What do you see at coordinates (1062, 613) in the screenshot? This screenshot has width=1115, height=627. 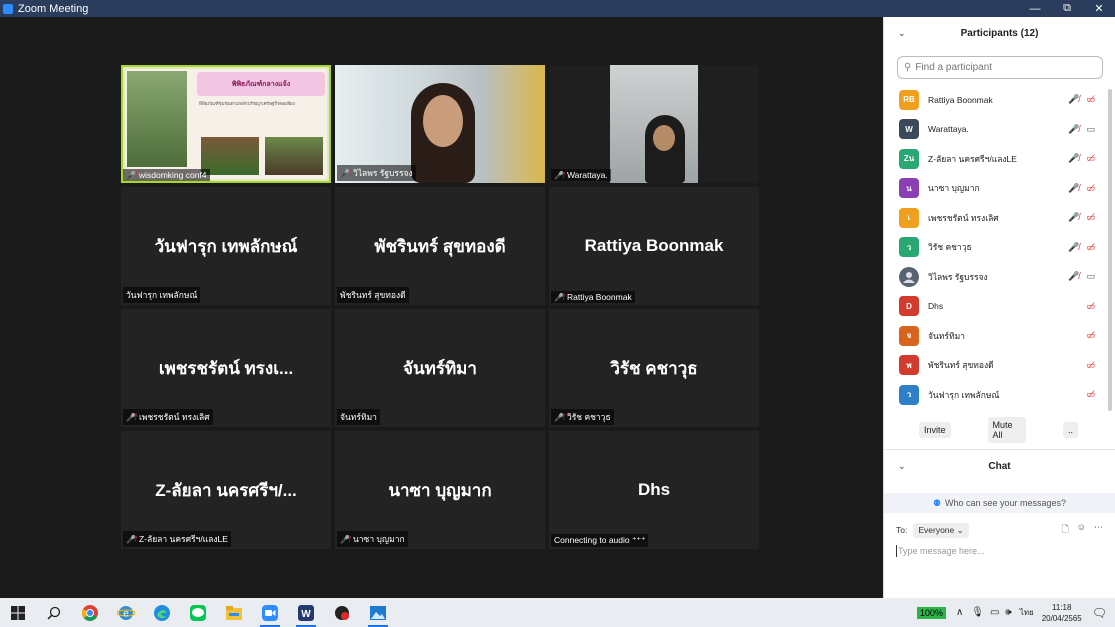 I see `clock: 11:18 20/04/2565` at bounding box center [1062, 613].